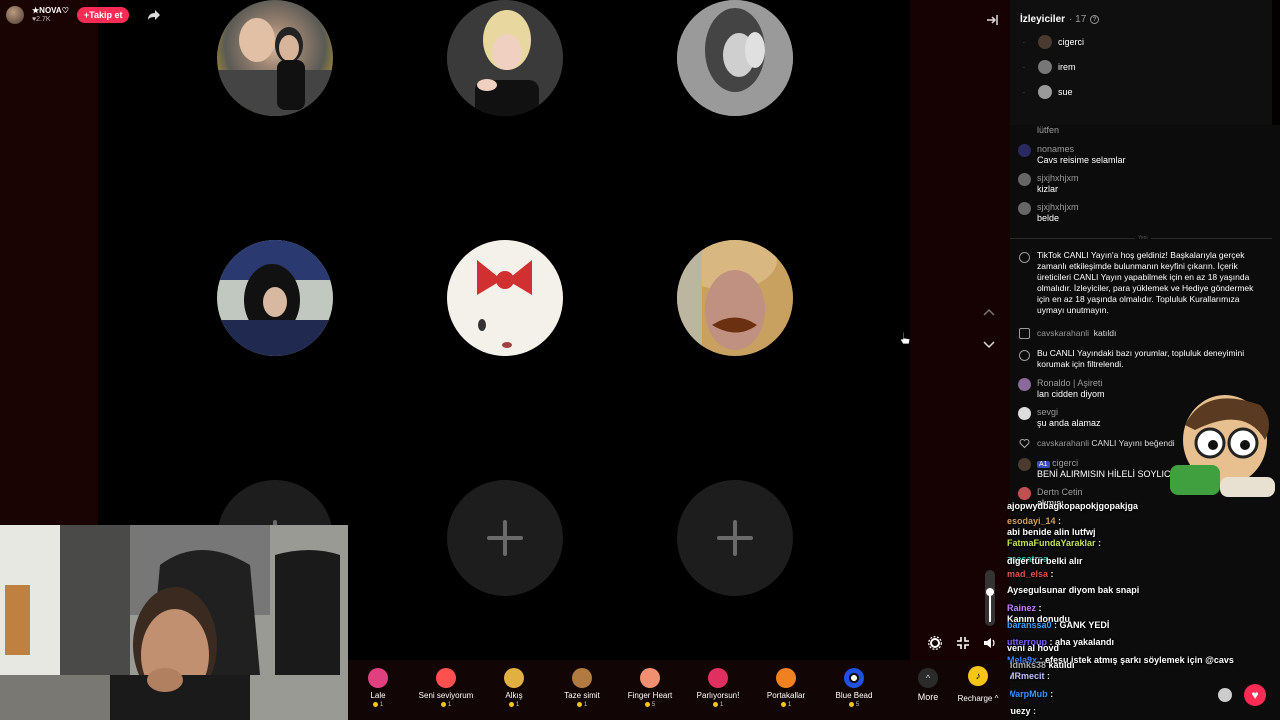  Describe the element at coordinates (1041, 92) in the screenshot. I see `viewer-item: · sue` at that location.